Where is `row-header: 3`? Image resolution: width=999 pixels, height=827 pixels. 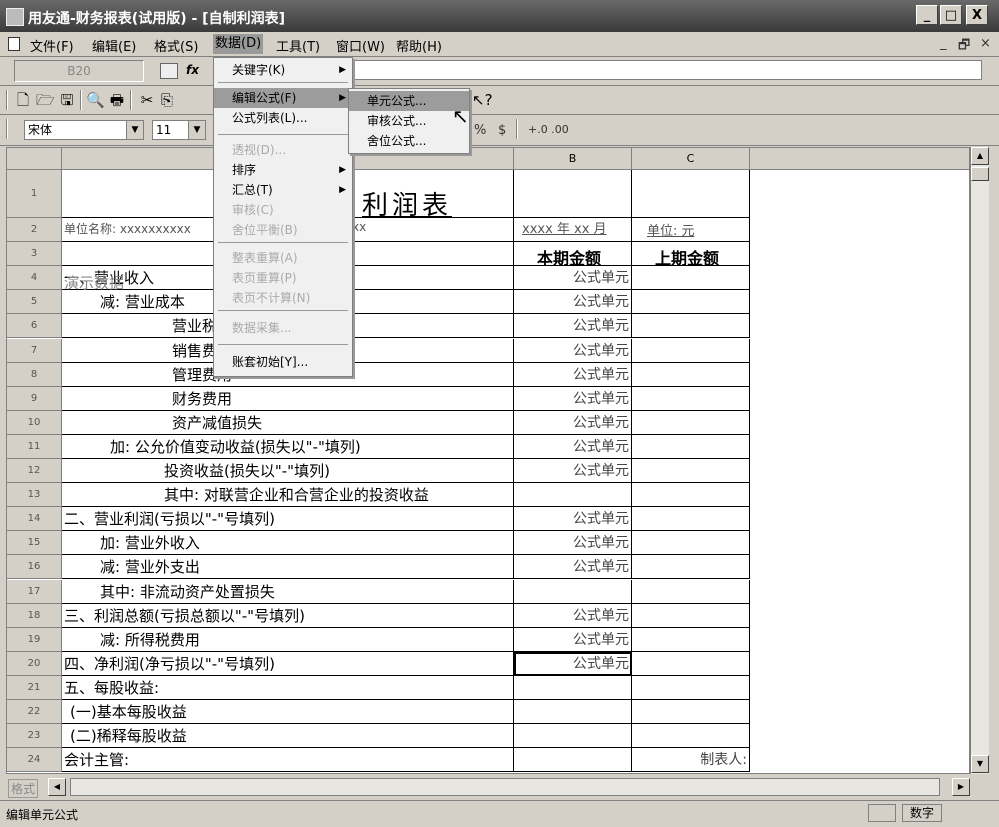
row-header: 3 is located at coordinates (34, 254).